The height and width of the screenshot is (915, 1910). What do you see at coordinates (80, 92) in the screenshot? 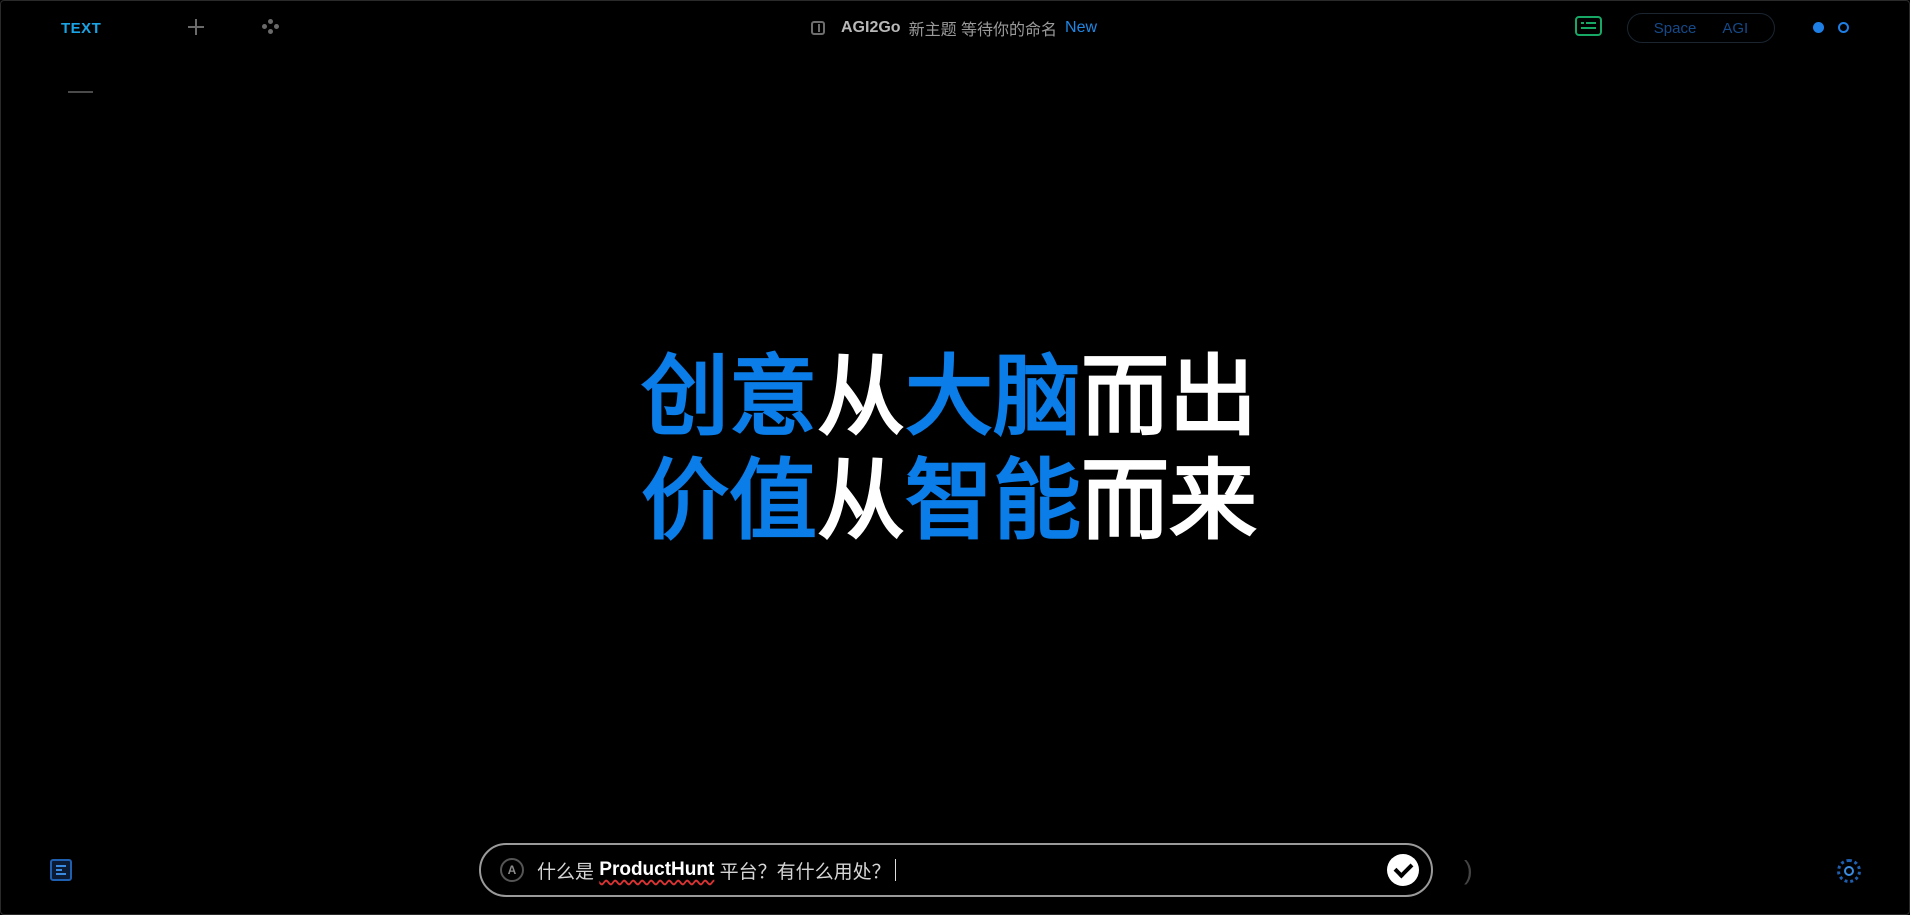
I see `collapse-minus-icon` at bounding box center [80, 92].